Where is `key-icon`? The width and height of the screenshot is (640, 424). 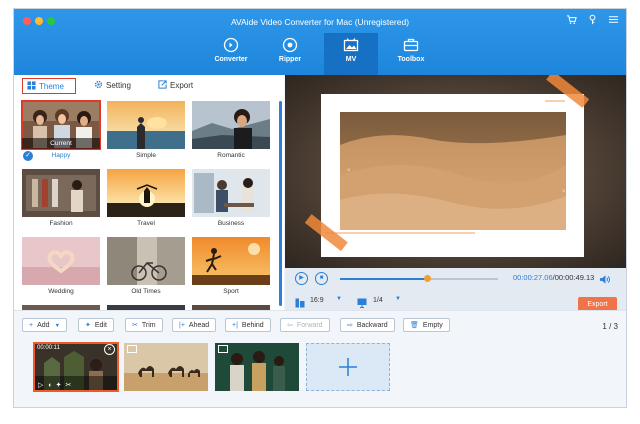 key-icon is located at coordinates (592, 21).